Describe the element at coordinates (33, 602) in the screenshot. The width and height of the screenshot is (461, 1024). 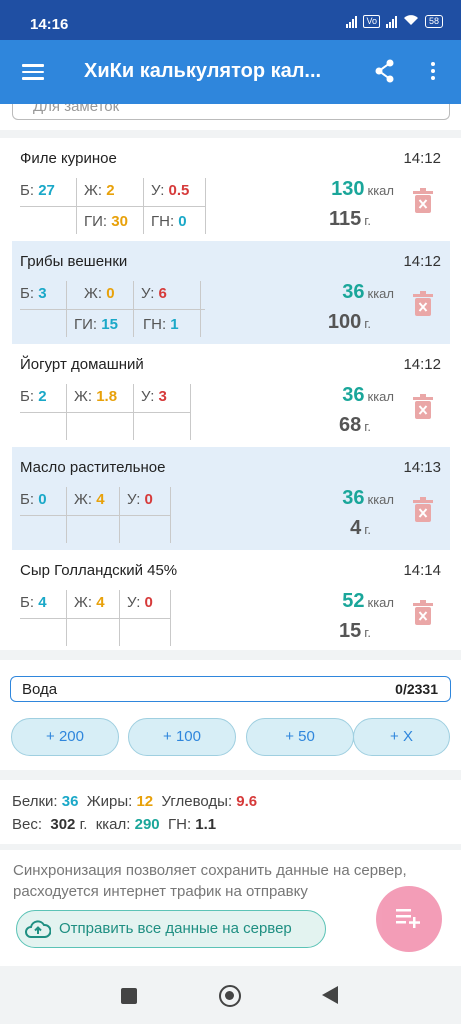
I see `protein-value: Б: 4` at that location.